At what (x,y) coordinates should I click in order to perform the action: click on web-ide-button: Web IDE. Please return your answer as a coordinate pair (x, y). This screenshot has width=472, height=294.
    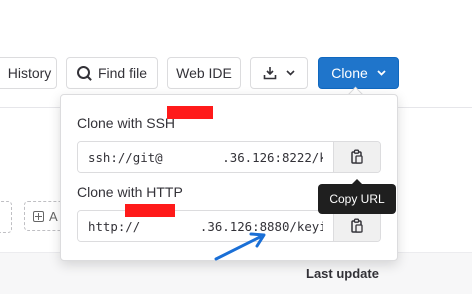
    Looking at the image, I should click on (204, 73).